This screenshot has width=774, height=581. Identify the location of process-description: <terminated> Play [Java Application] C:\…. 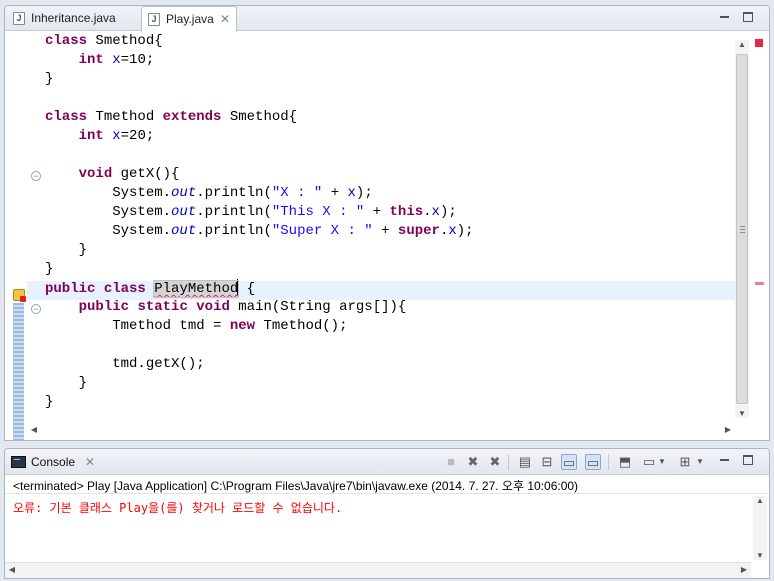
(296, 486).